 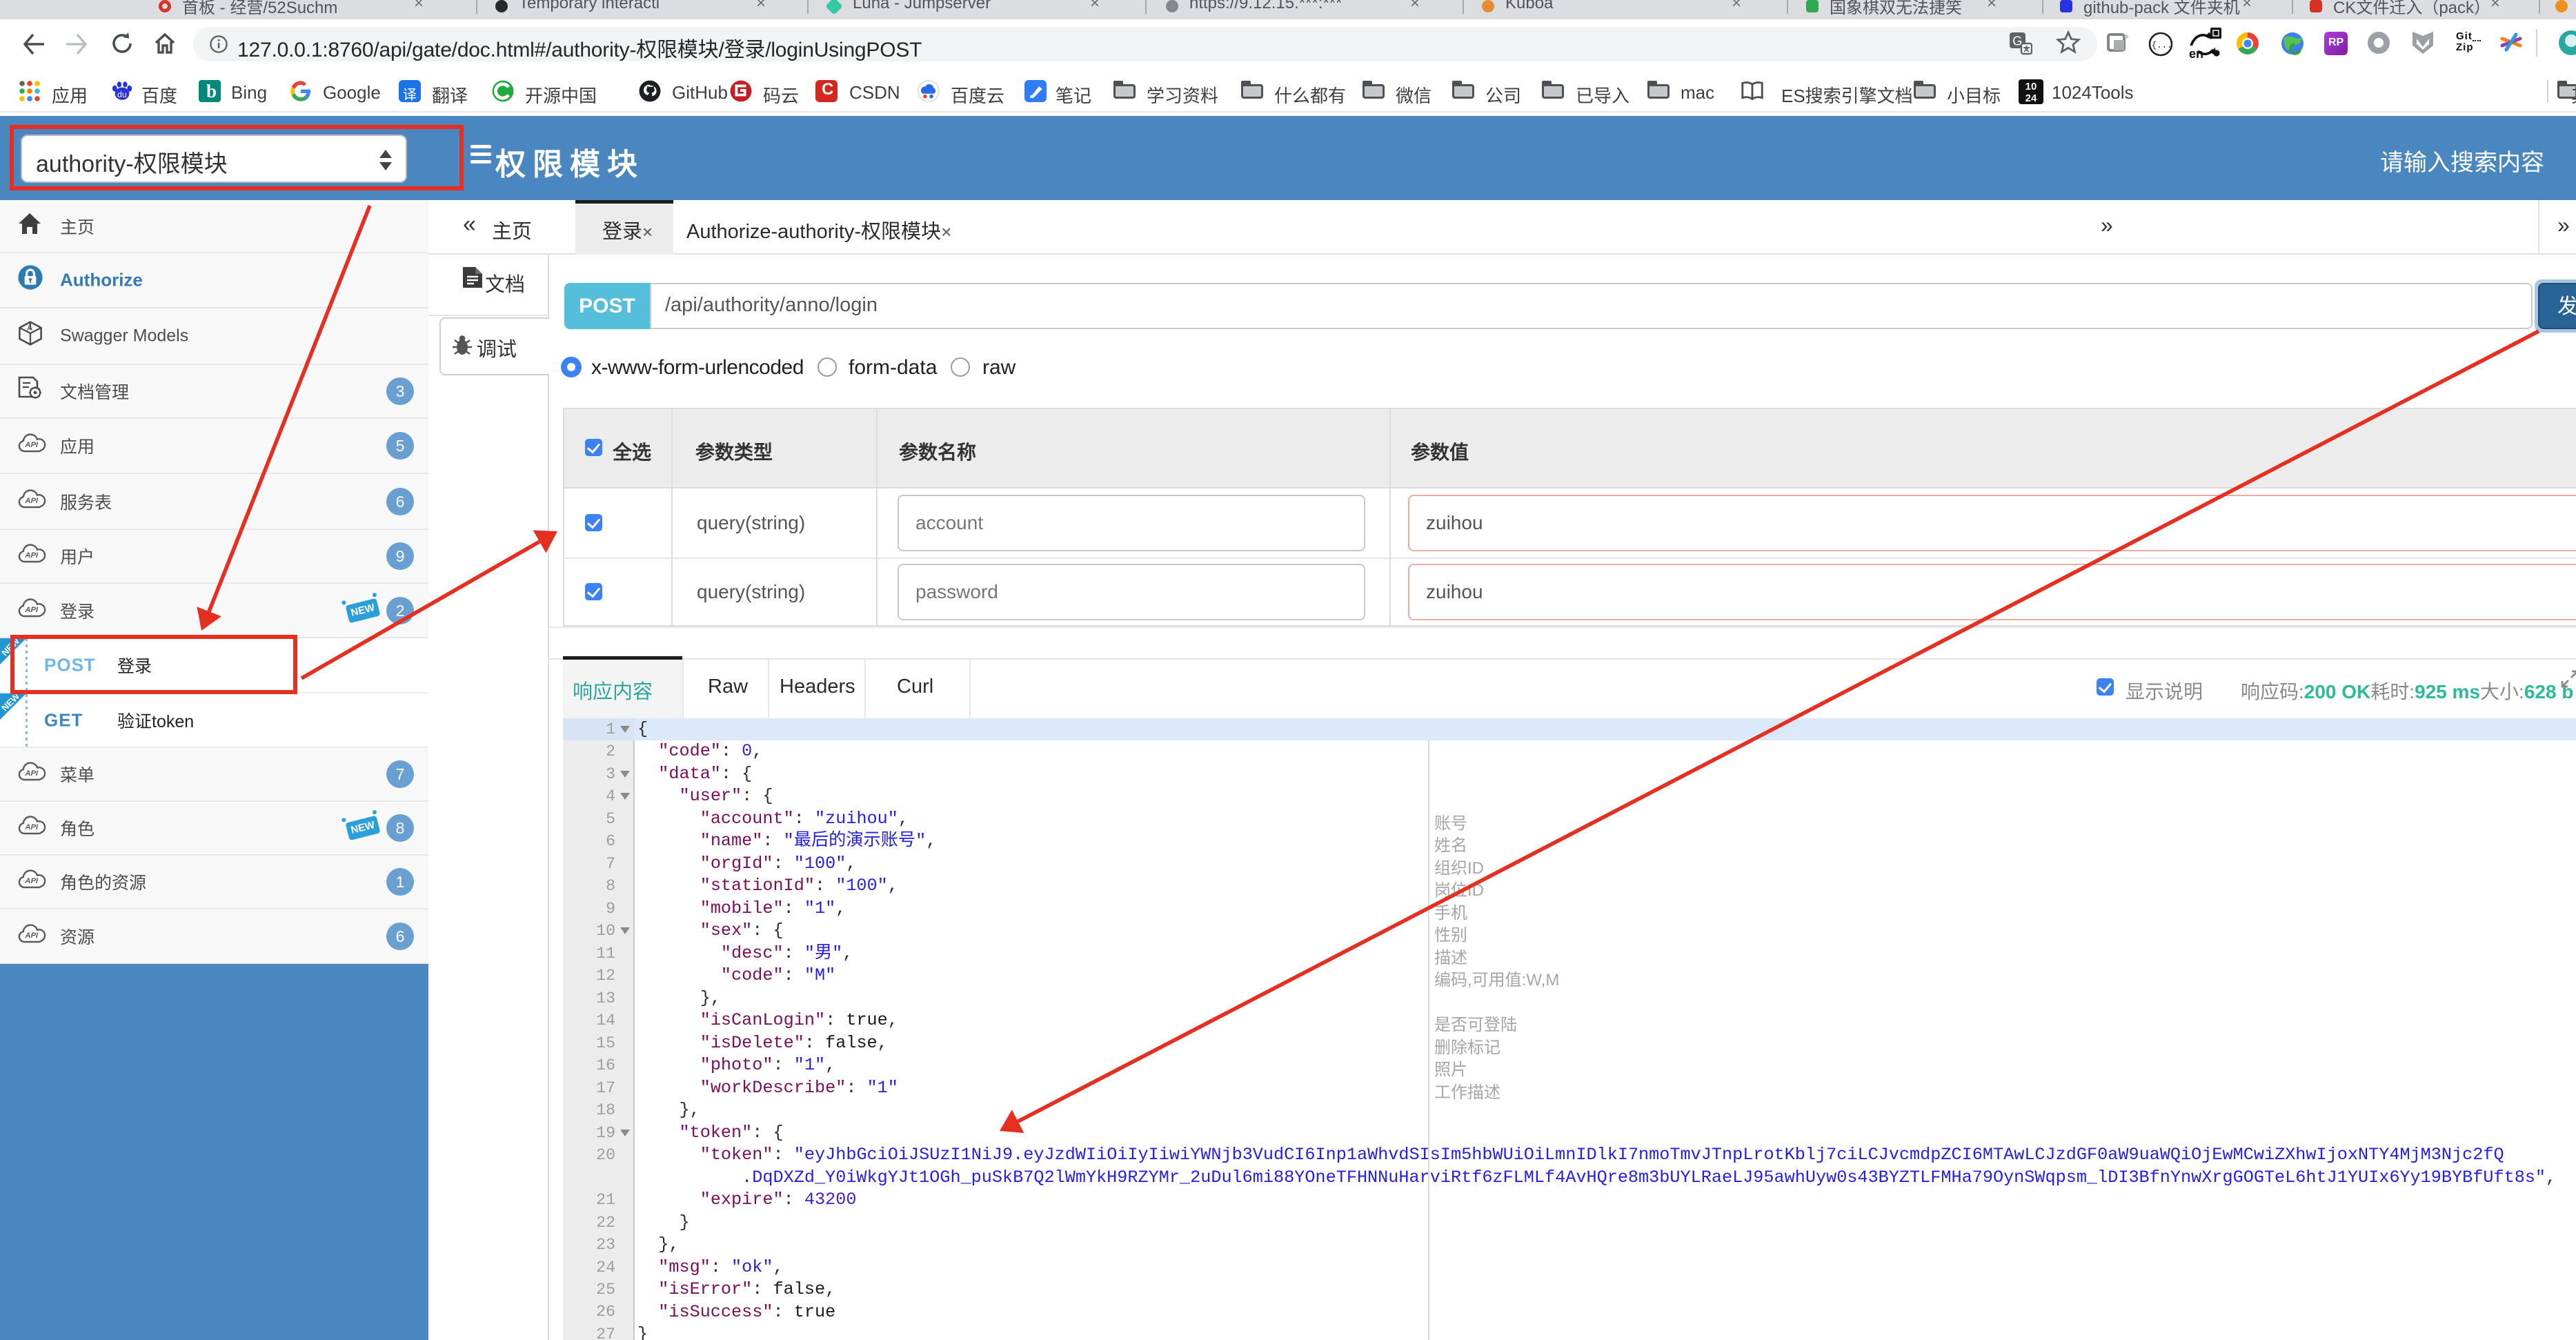 I want to click on svg-text: du, so click(x=122, y=94).